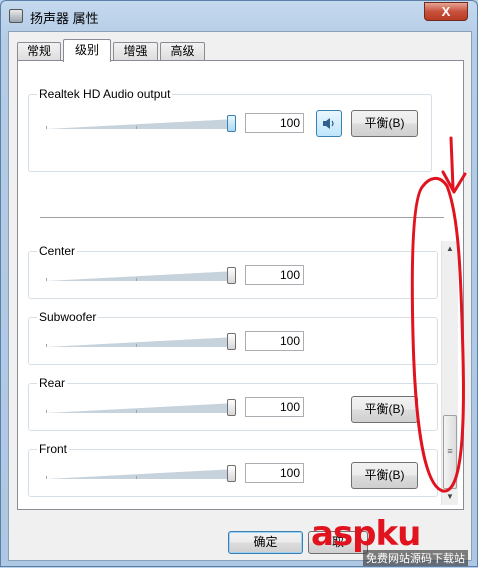  I want to click on master-volume-slider, so click(141, 124).